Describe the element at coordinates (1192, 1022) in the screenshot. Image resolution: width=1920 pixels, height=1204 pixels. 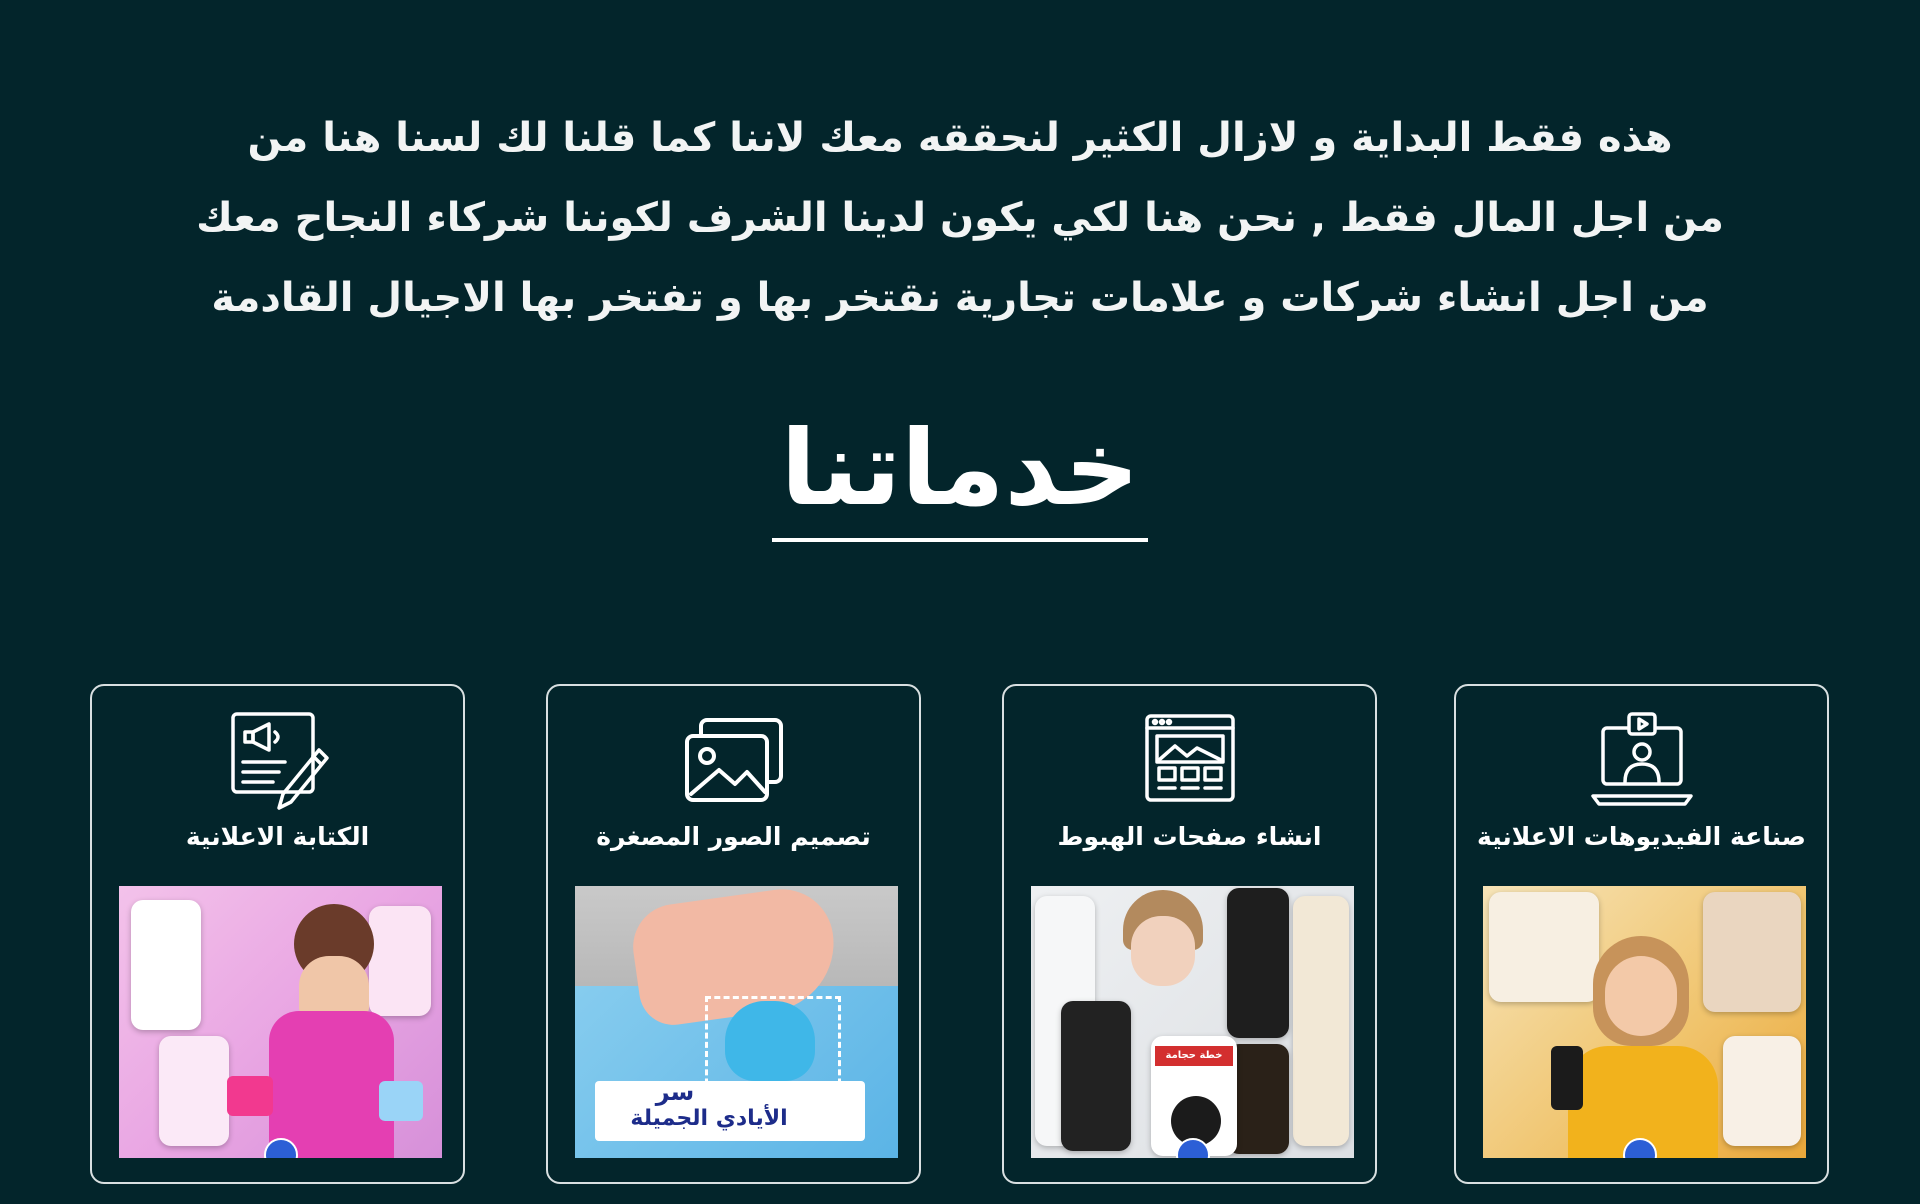
I see `service-thumbnail: خطة حجامة ذاتية` at that location.